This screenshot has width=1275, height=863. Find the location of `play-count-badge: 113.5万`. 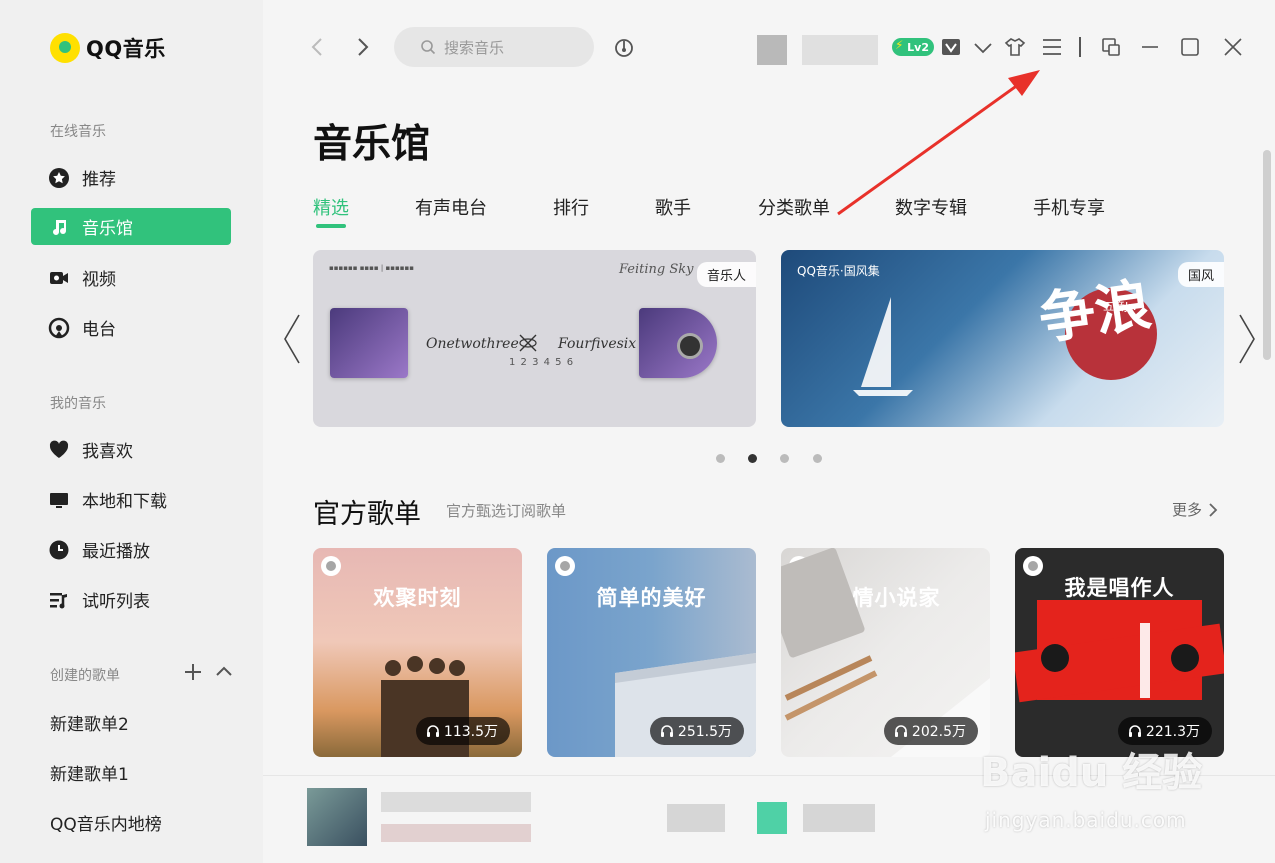

play-count-badge: 113.5万 is located at coordinates (462, 731).